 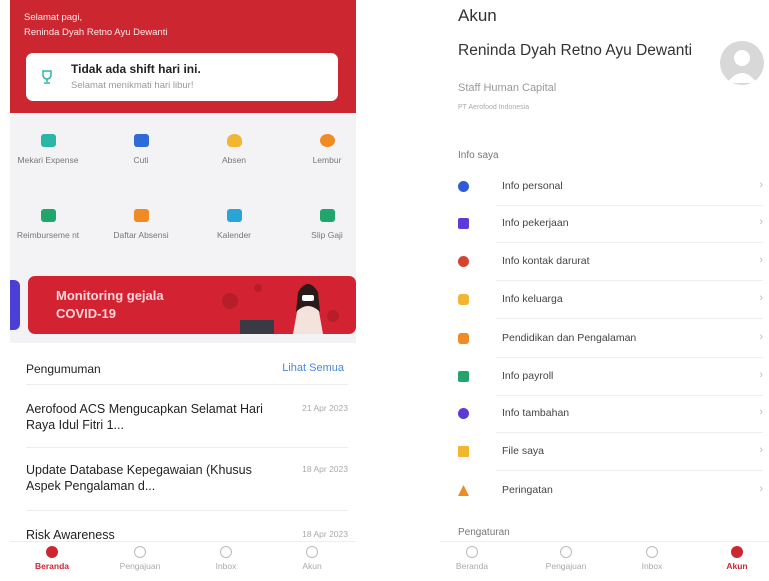 I want to click on list-icon, so click(x=141, y=215).